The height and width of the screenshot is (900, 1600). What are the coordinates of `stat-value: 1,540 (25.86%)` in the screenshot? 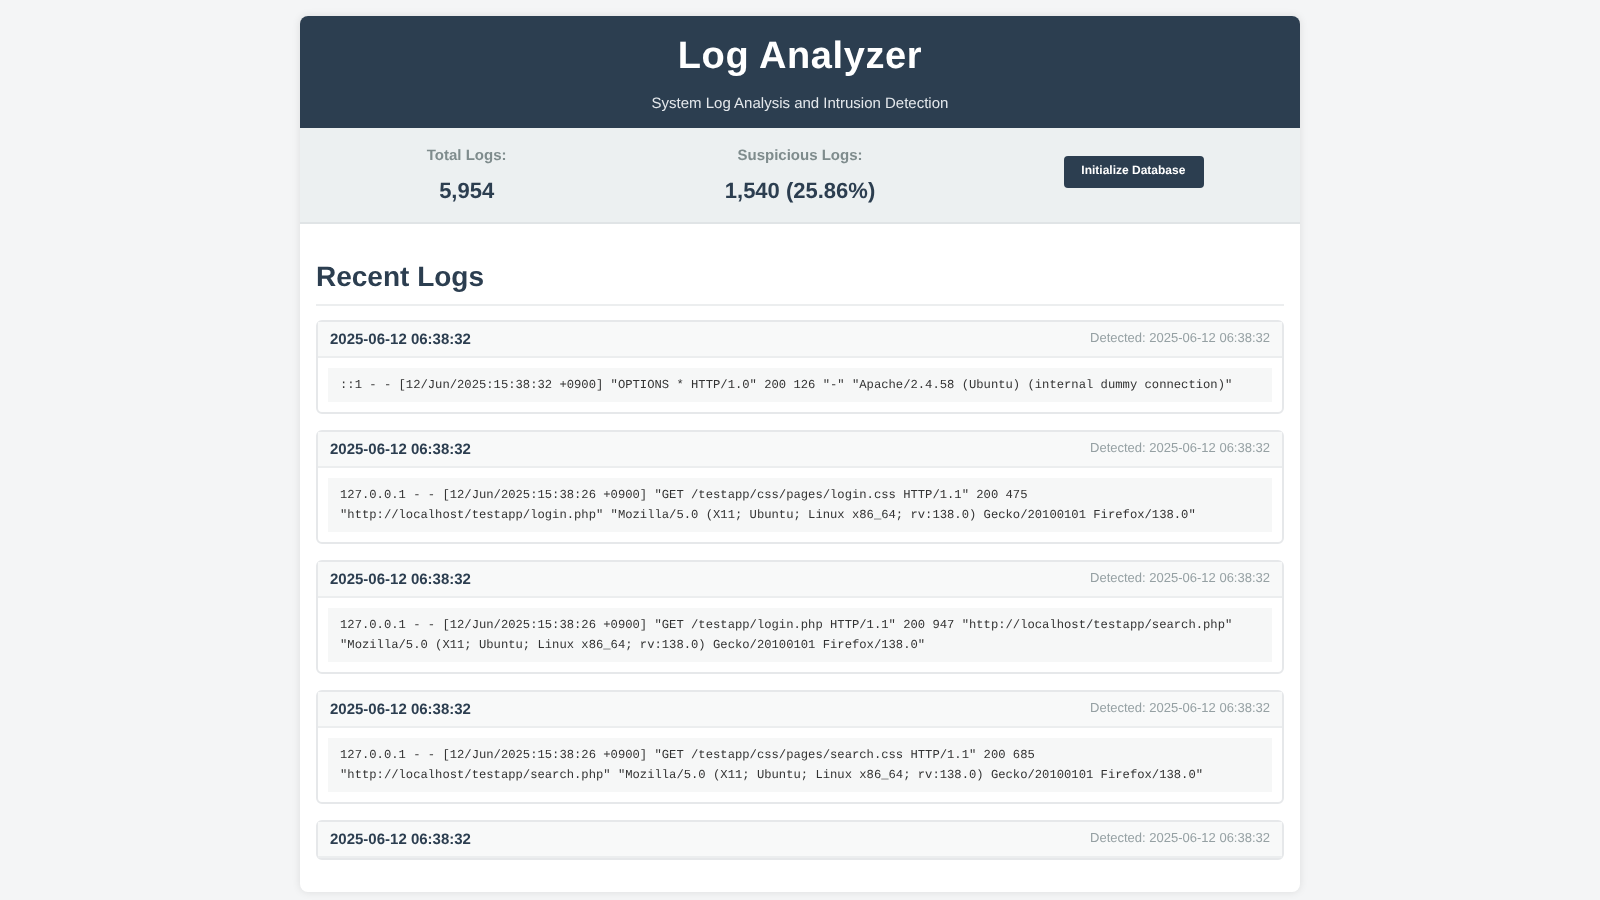 It's located at (800, 192).